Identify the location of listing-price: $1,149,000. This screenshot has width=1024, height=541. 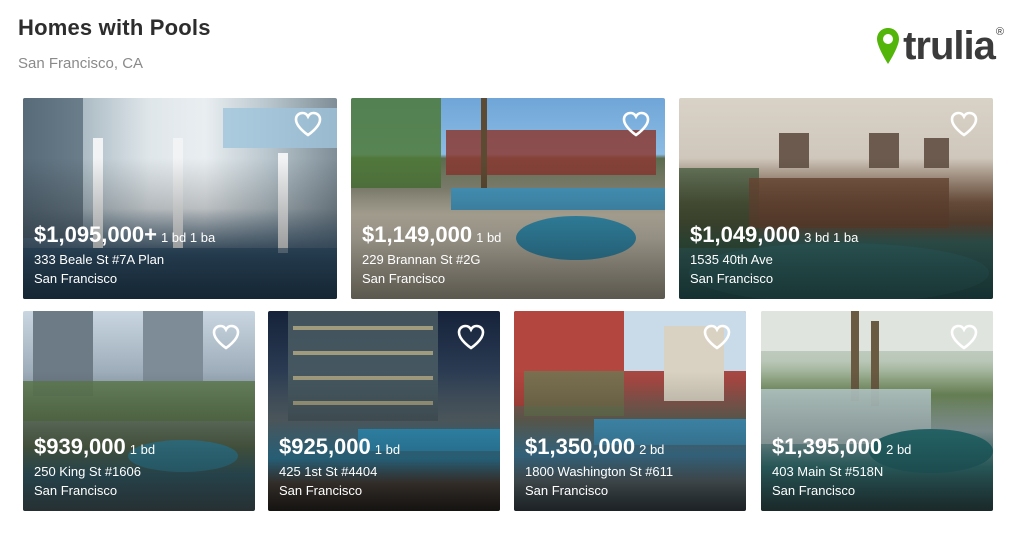
(417, 234).